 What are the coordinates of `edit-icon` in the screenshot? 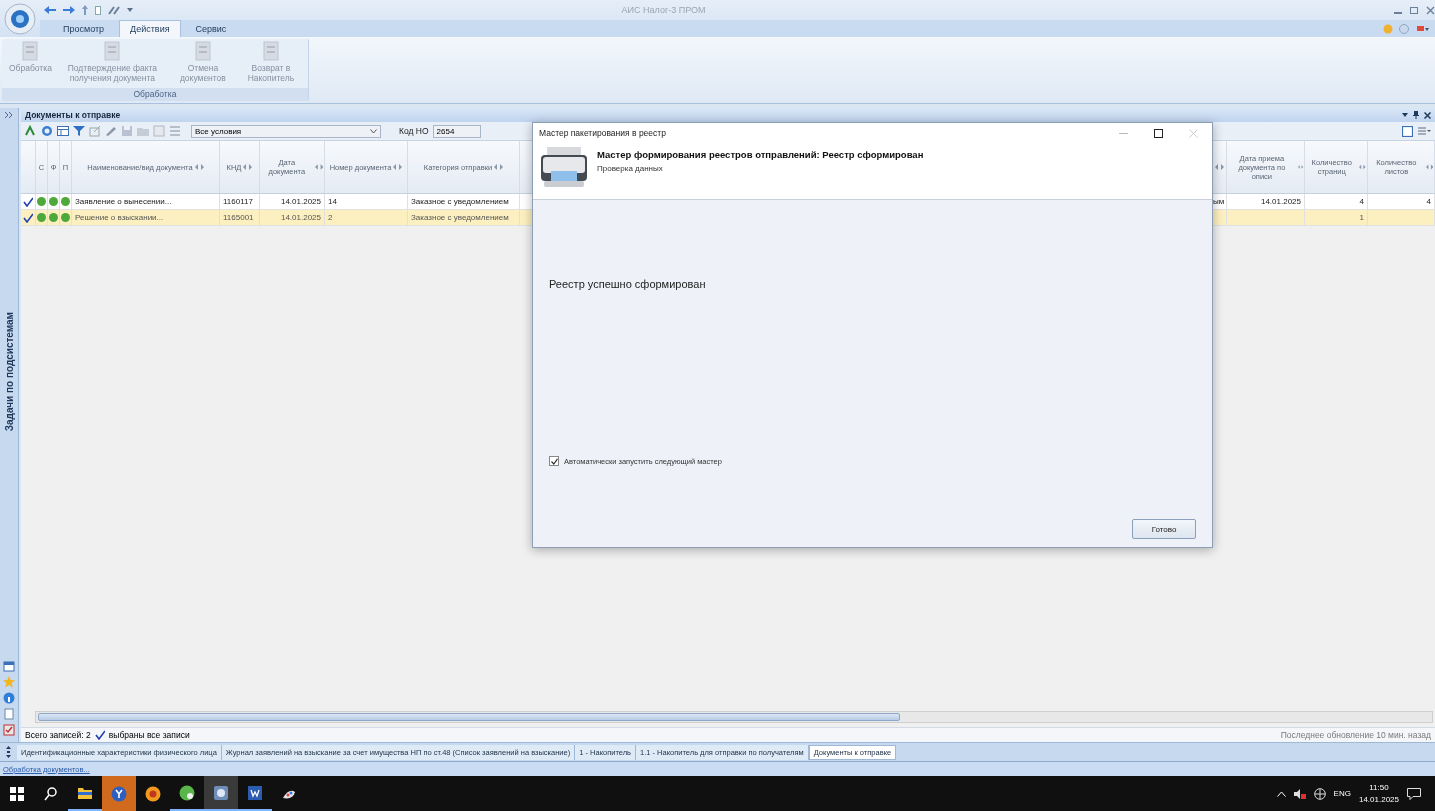 It's located at (95, 131).